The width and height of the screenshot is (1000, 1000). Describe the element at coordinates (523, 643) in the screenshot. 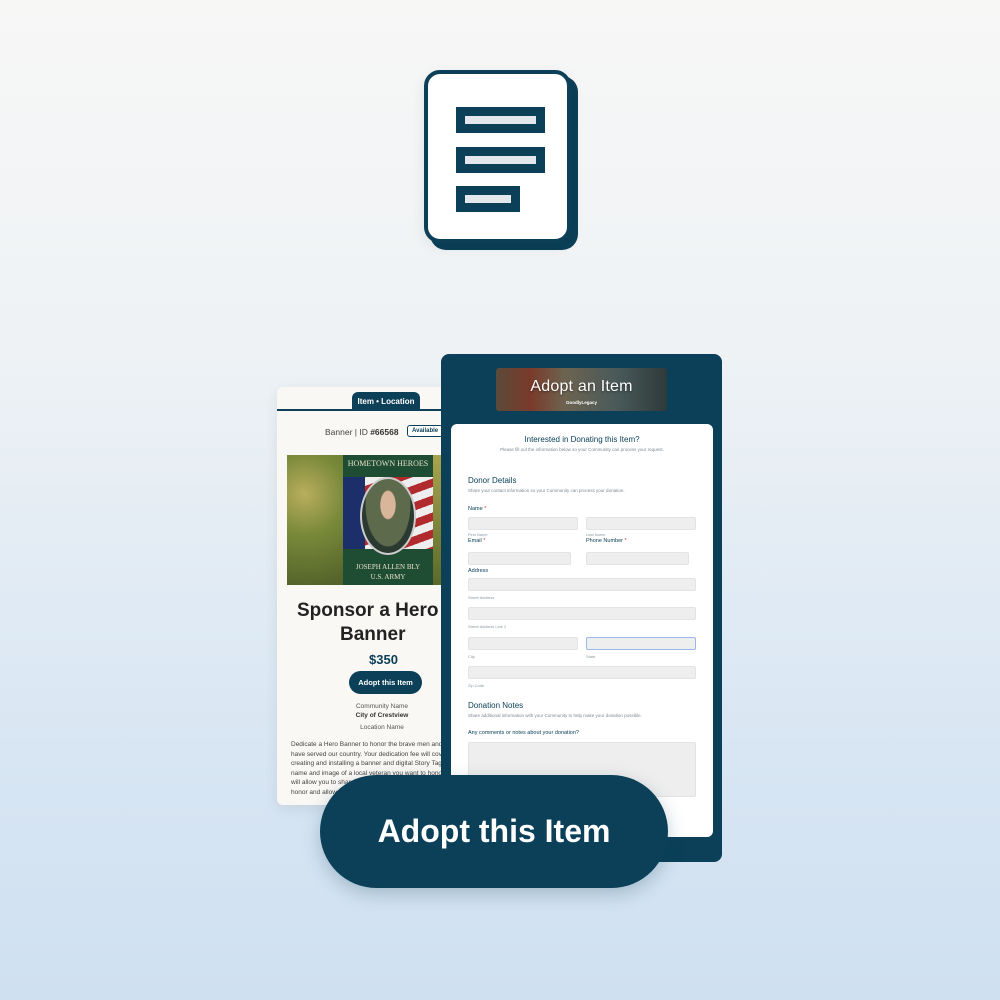

I see `city-input` at that location.